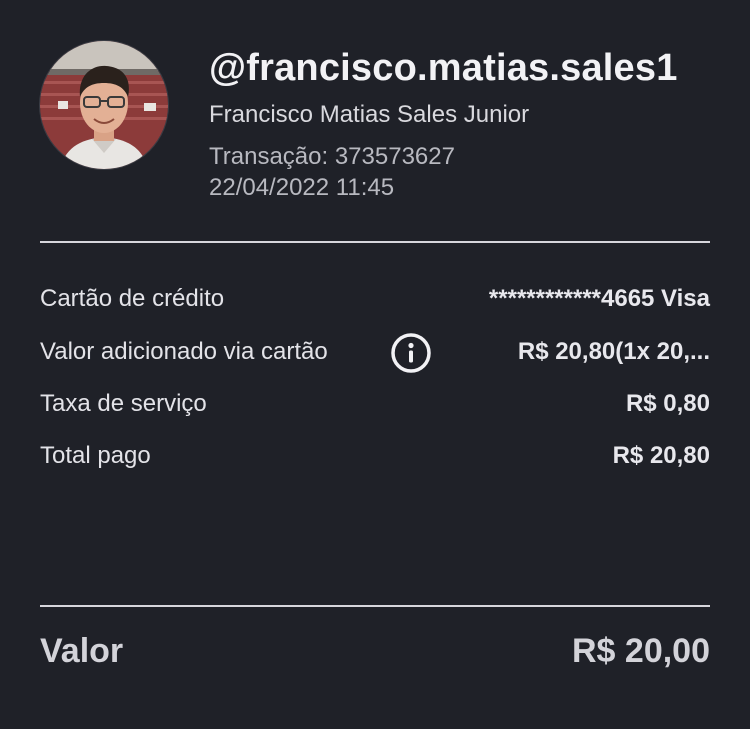 This screenshot has width=750, height=729. Describe the element at coordinates (95, 455) in the screenshot. I see `detail-label: Total pago` at that location.